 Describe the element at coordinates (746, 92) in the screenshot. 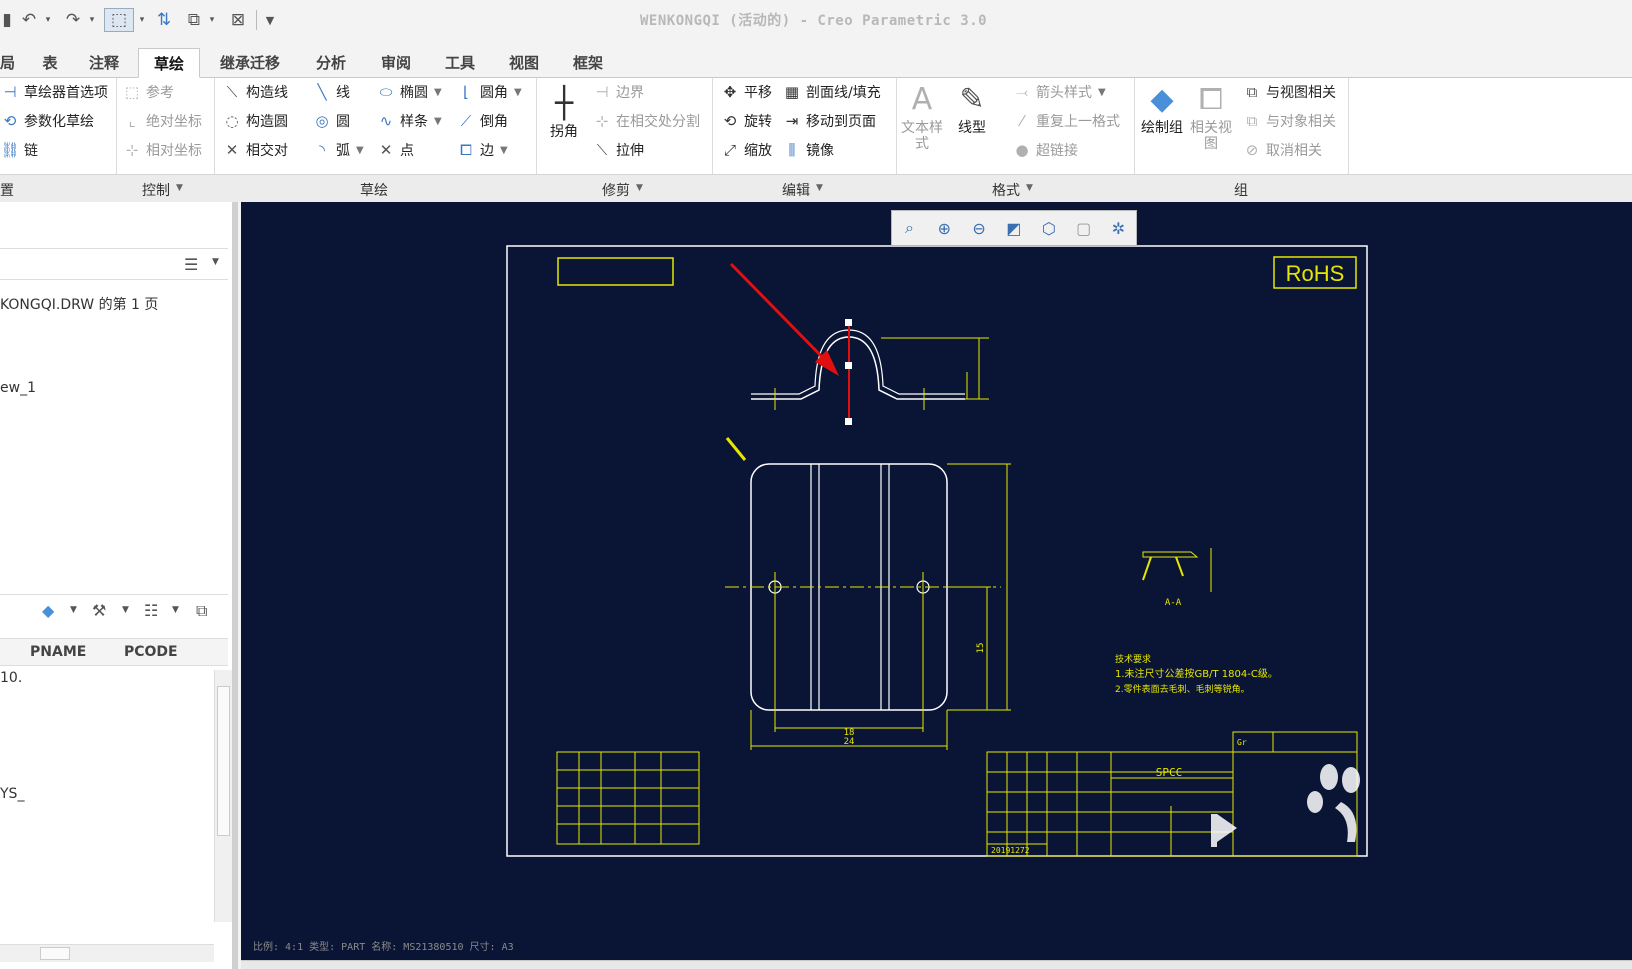

I see `translate-button: ✥ 平移` at that location.